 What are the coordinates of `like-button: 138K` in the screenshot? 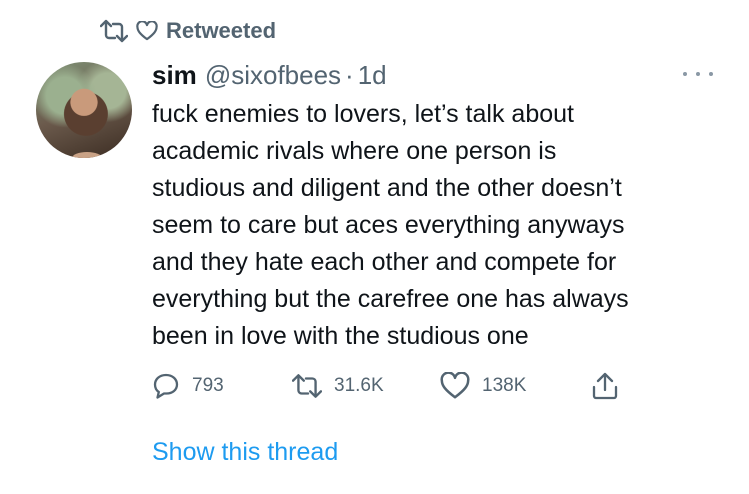 It's located at (483, 386).